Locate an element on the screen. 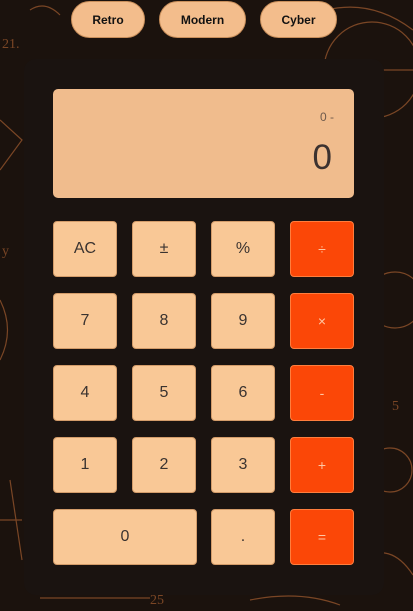 The image size is (413, 611). theme-cyber-button: Cyber is located at coordinates (298, 19).